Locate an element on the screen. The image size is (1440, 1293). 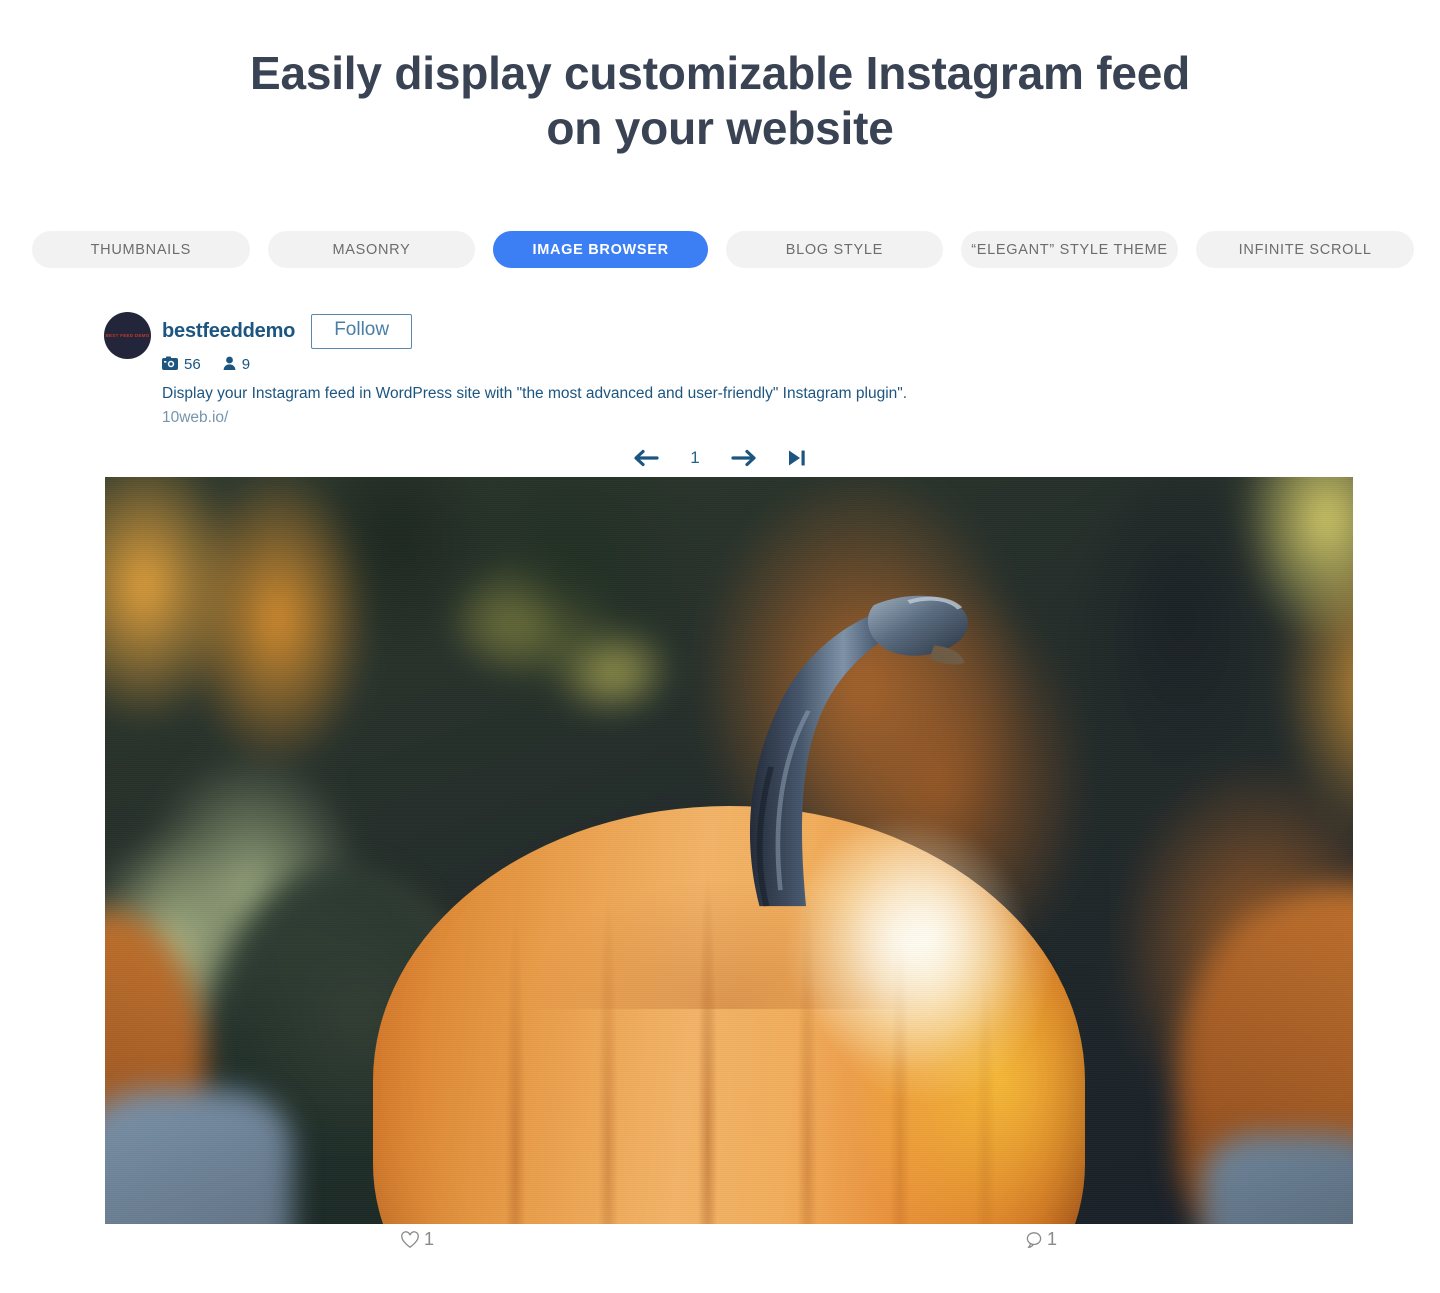
person-icon is located at coordinates (229, 365).